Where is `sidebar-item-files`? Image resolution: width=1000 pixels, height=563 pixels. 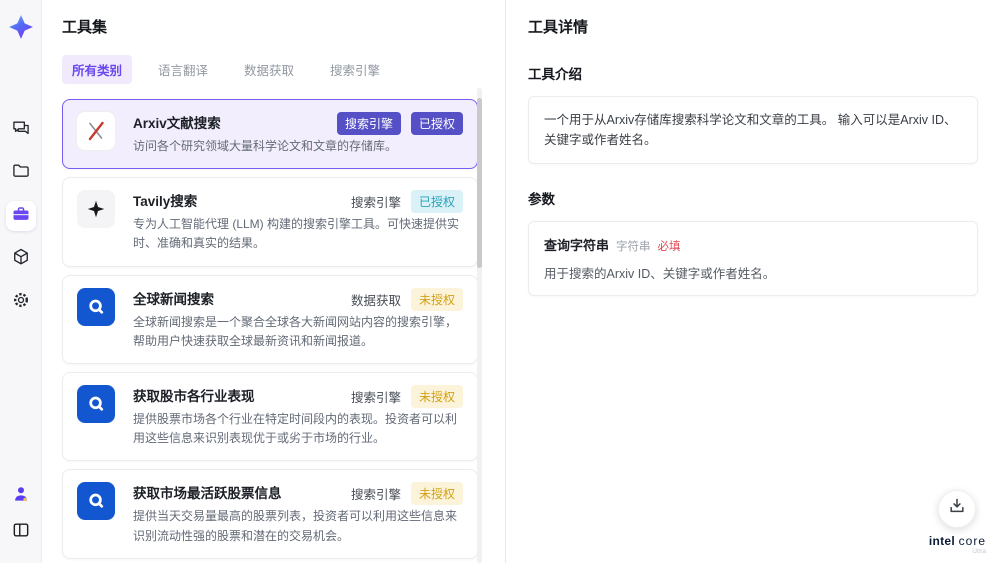
sidebar-item-files is located at coordinates (21, 173).